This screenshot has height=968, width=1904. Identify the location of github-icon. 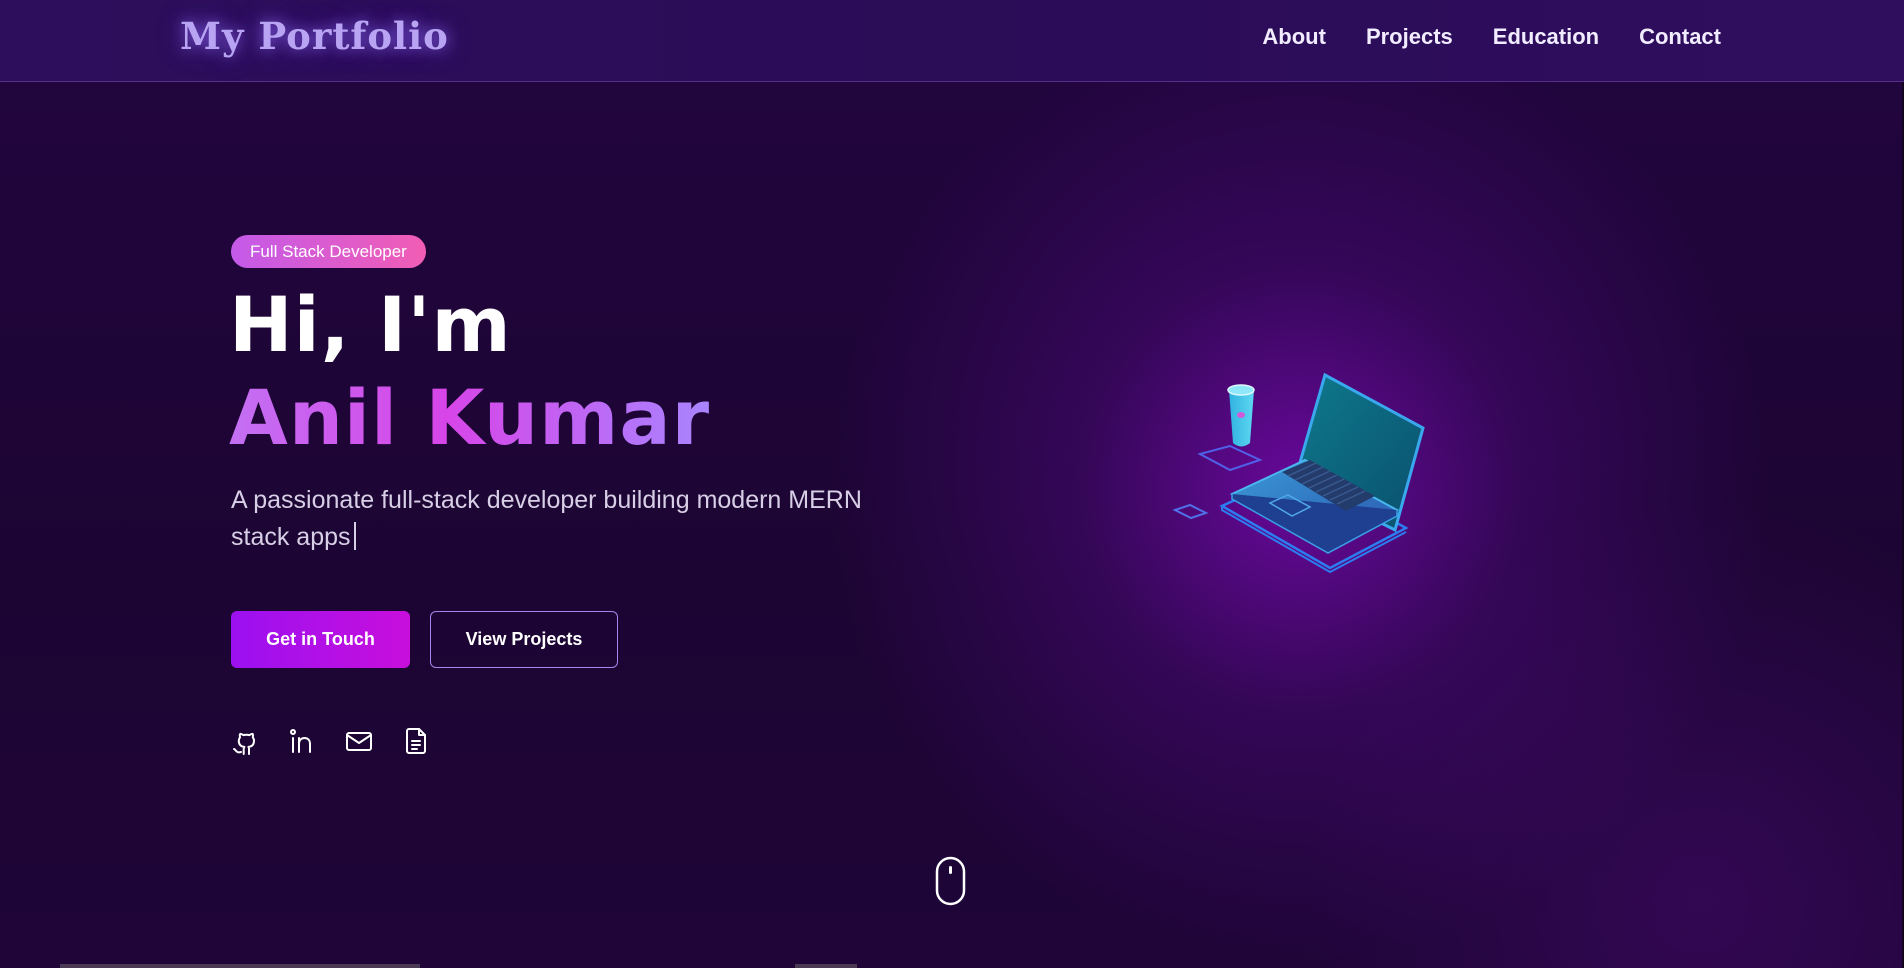
(245, 741).